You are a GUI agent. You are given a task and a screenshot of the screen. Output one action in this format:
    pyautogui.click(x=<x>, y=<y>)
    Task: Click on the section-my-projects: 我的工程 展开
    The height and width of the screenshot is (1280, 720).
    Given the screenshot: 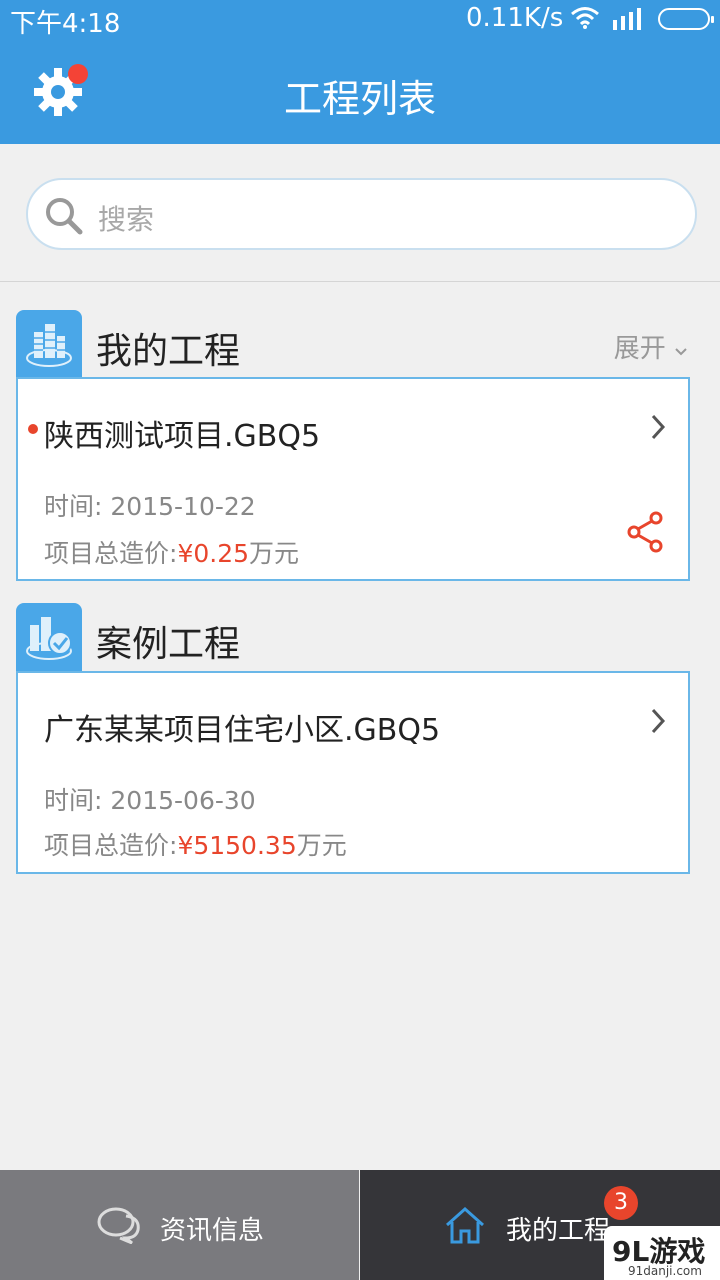 What is the action you would take?
    pyautogui.click(x=352, y=344)
    